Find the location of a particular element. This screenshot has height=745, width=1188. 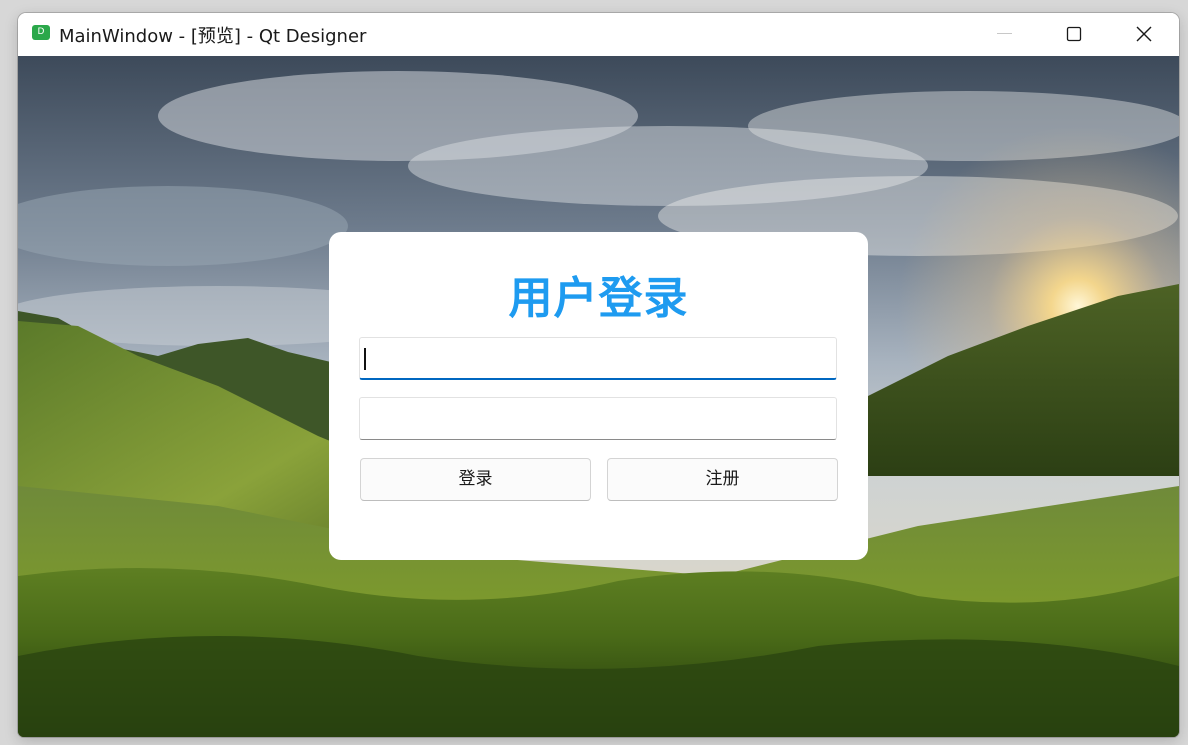

minimize-icon is located at coordinates (1004, 33).